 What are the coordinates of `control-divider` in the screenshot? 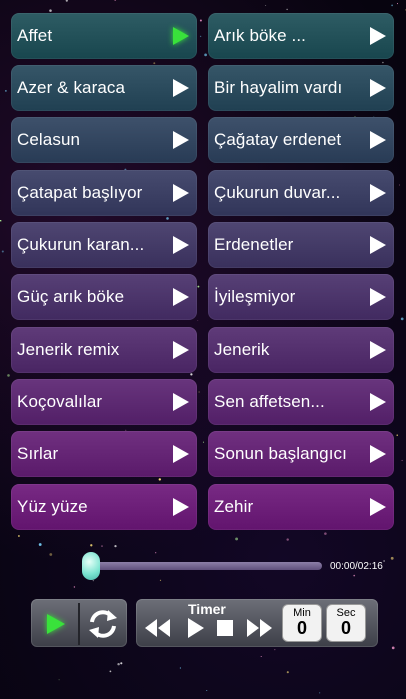 It's located at (79, 624).